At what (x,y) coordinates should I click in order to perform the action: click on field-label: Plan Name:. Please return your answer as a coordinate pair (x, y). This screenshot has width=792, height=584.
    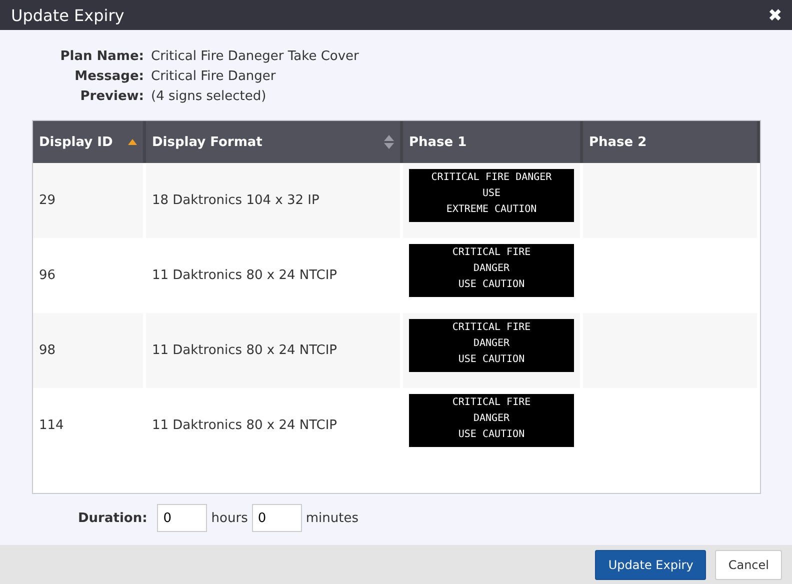
    Looking at the image, I should click on (101, 56).